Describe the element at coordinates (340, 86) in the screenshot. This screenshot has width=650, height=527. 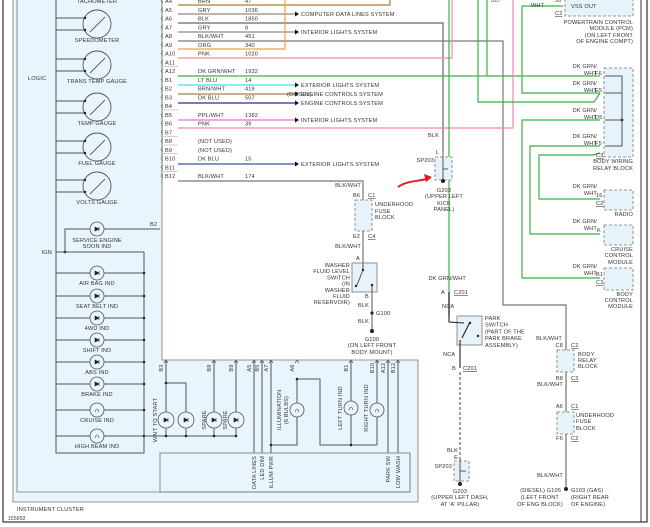
I see `system-arrow-label: EXTERIOR LIGHTS SYSTEM` at that location.